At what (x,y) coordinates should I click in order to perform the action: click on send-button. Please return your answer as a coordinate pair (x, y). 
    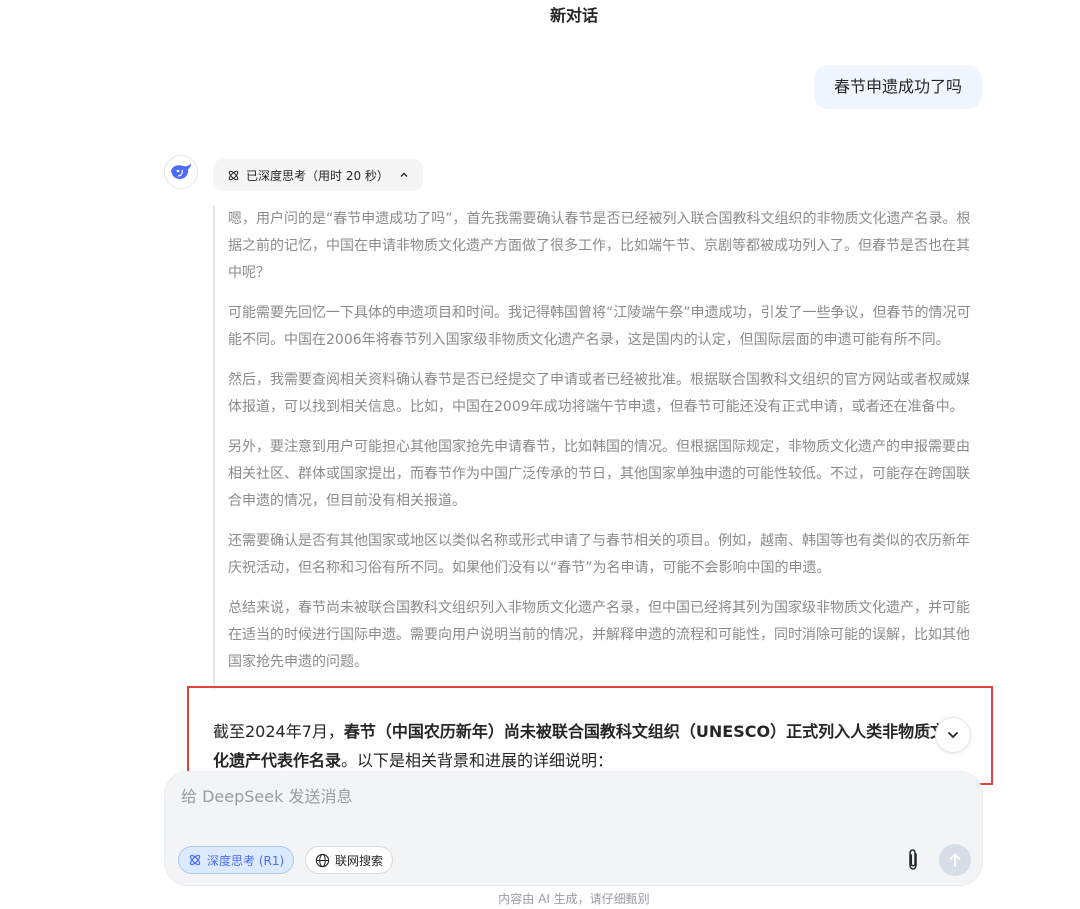
    Looking at the image, I should click on (955, 860).